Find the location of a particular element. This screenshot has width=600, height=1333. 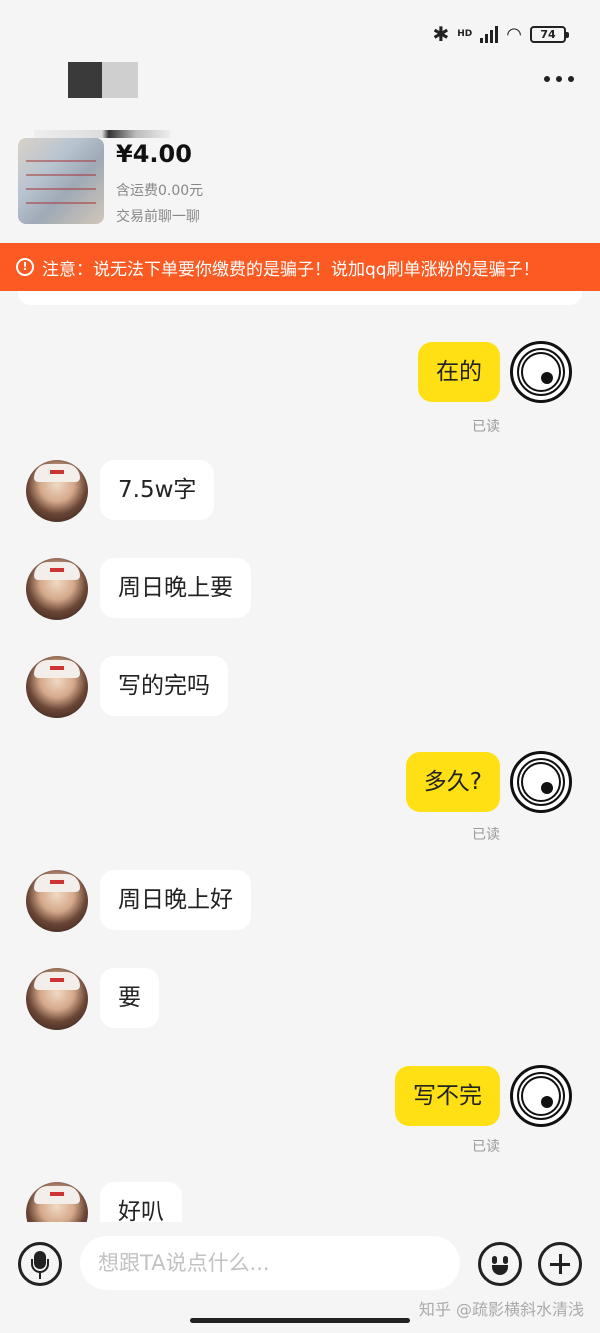

message-bubble-contact: 周日晚上好 is located at coordinates (175, 900).